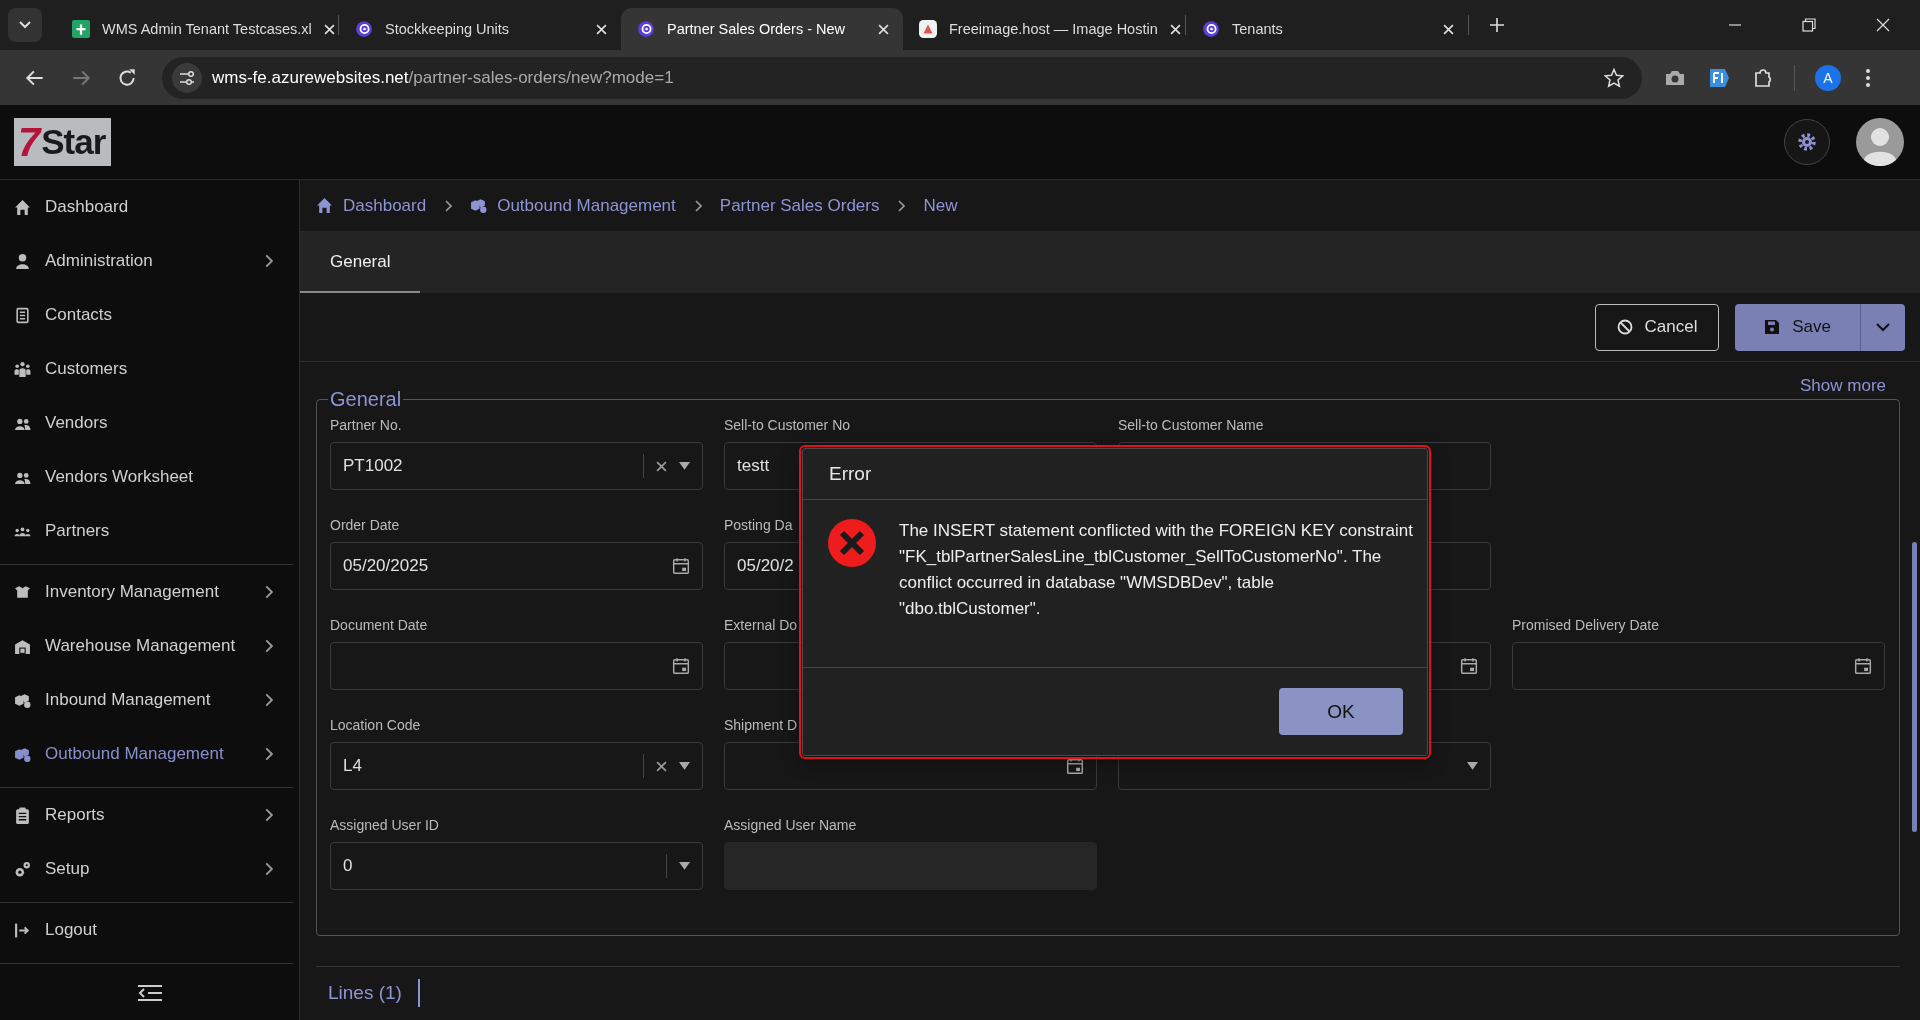 The width and height of the screenshot is (1920, 1020). I want to click on gears-icon, so click(22, 869).